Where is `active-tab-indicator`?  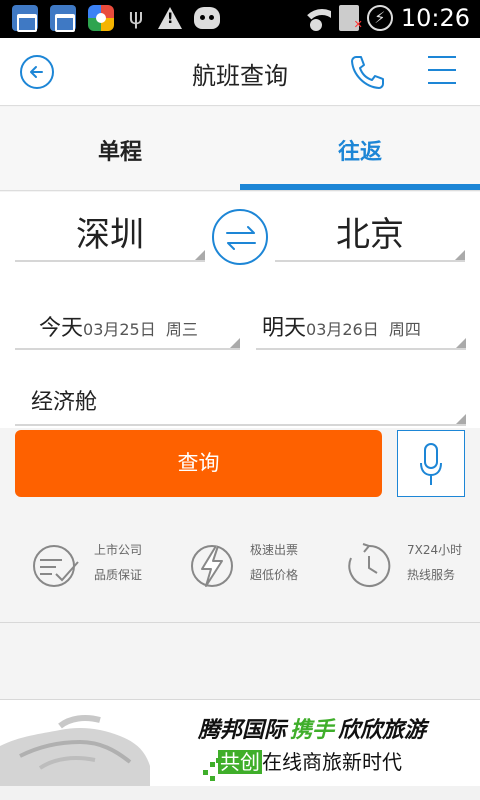 active-tab-indicator is located at coordinates (360, 187).